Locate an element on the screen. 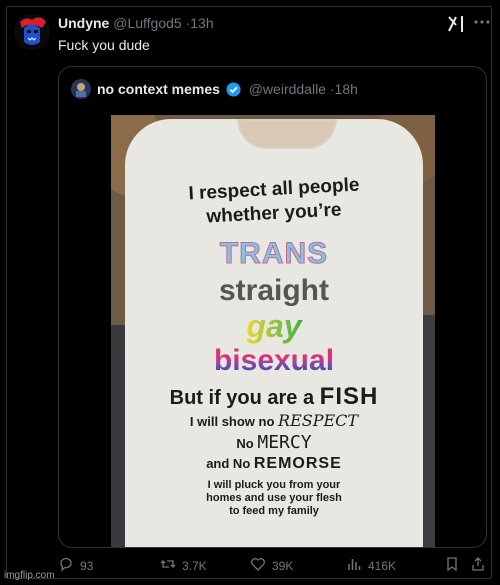 The height and width of the screenshot is (585, 500). tweet-header: Undyne @Luffgod5 ·13h is located at coordinates (136, 23).